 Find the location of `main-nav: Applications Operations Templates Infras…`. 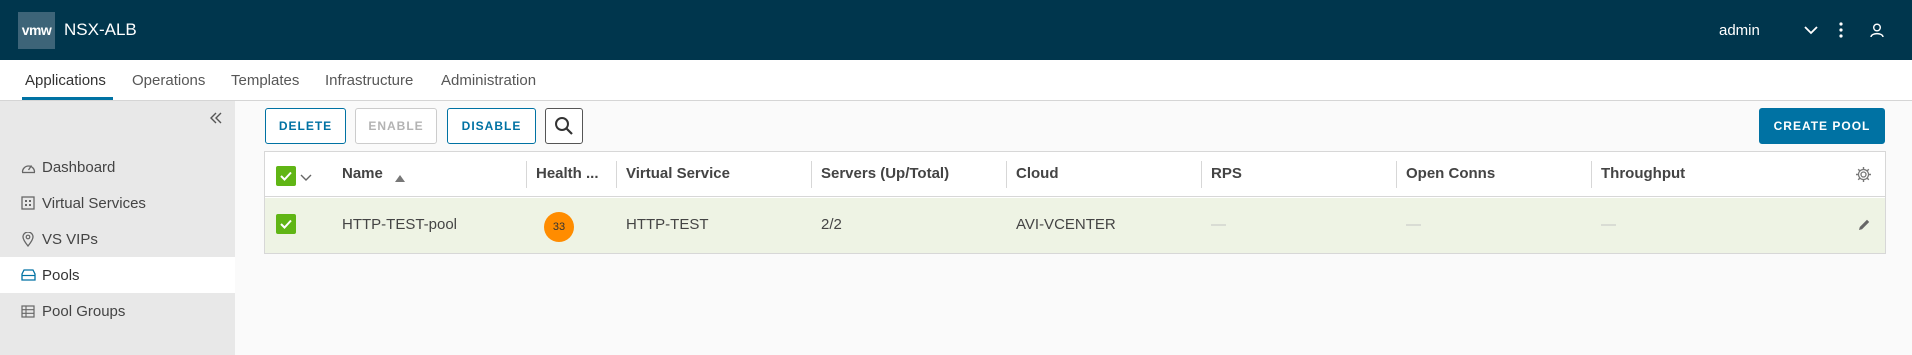

main-nav: Applications Operations Templates Infras… is located at coordinates (956, 80).